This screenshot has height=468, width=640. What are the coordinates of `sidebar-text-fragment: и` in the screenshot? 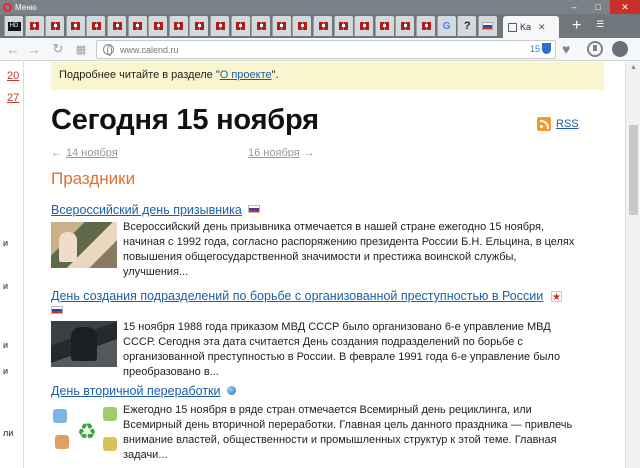 It's located at (6, 345).